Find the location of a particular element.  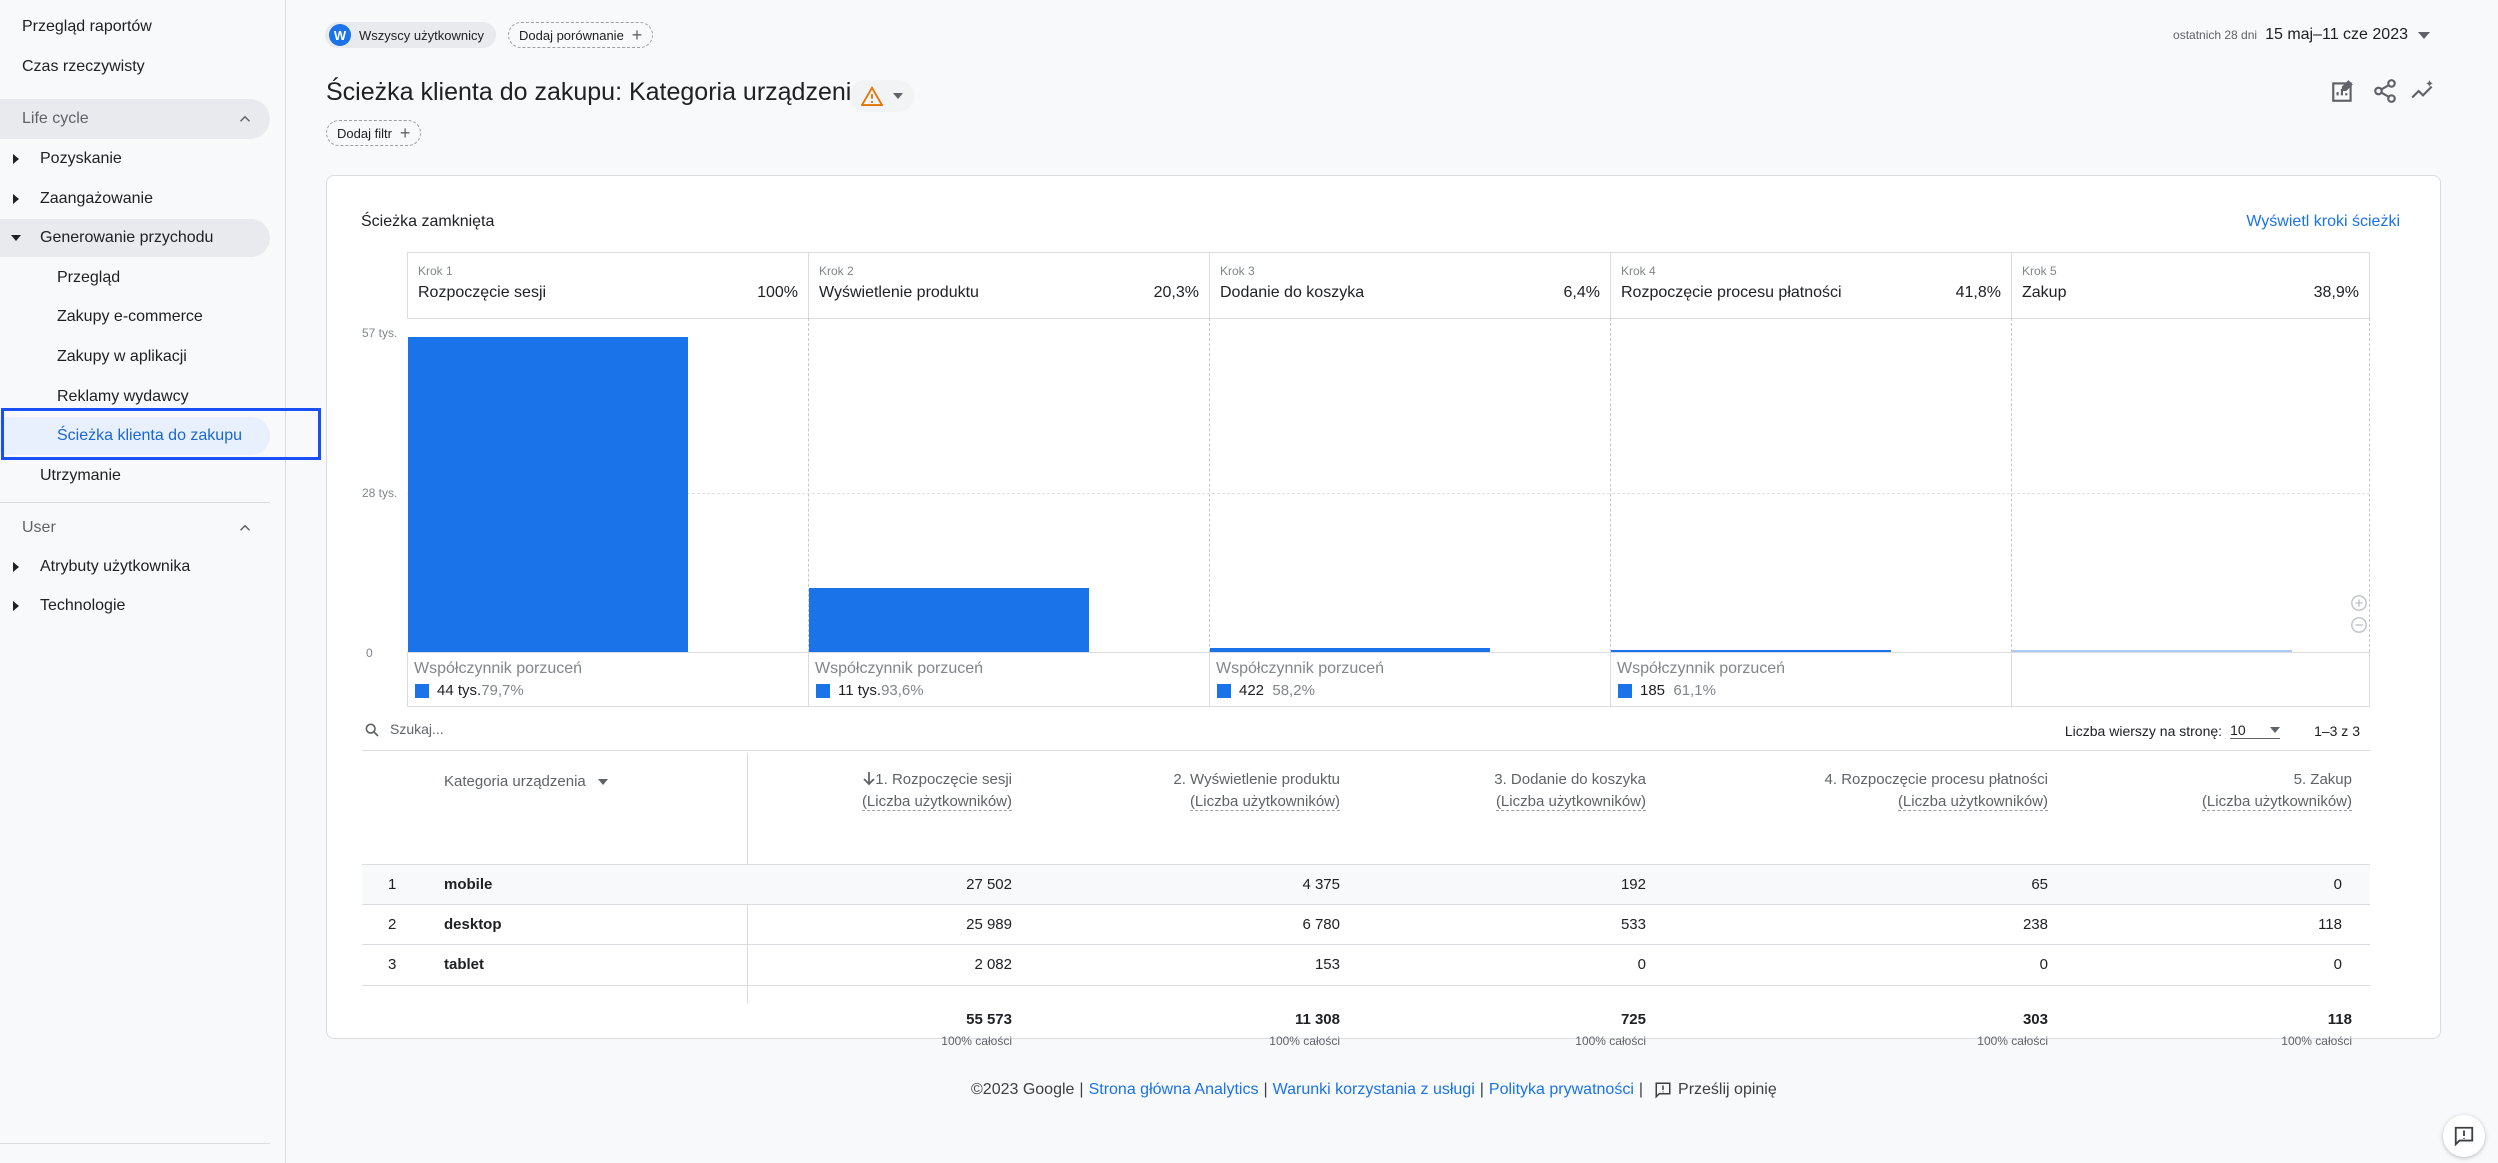

legend-swatch is located at coordinates (823, 691).